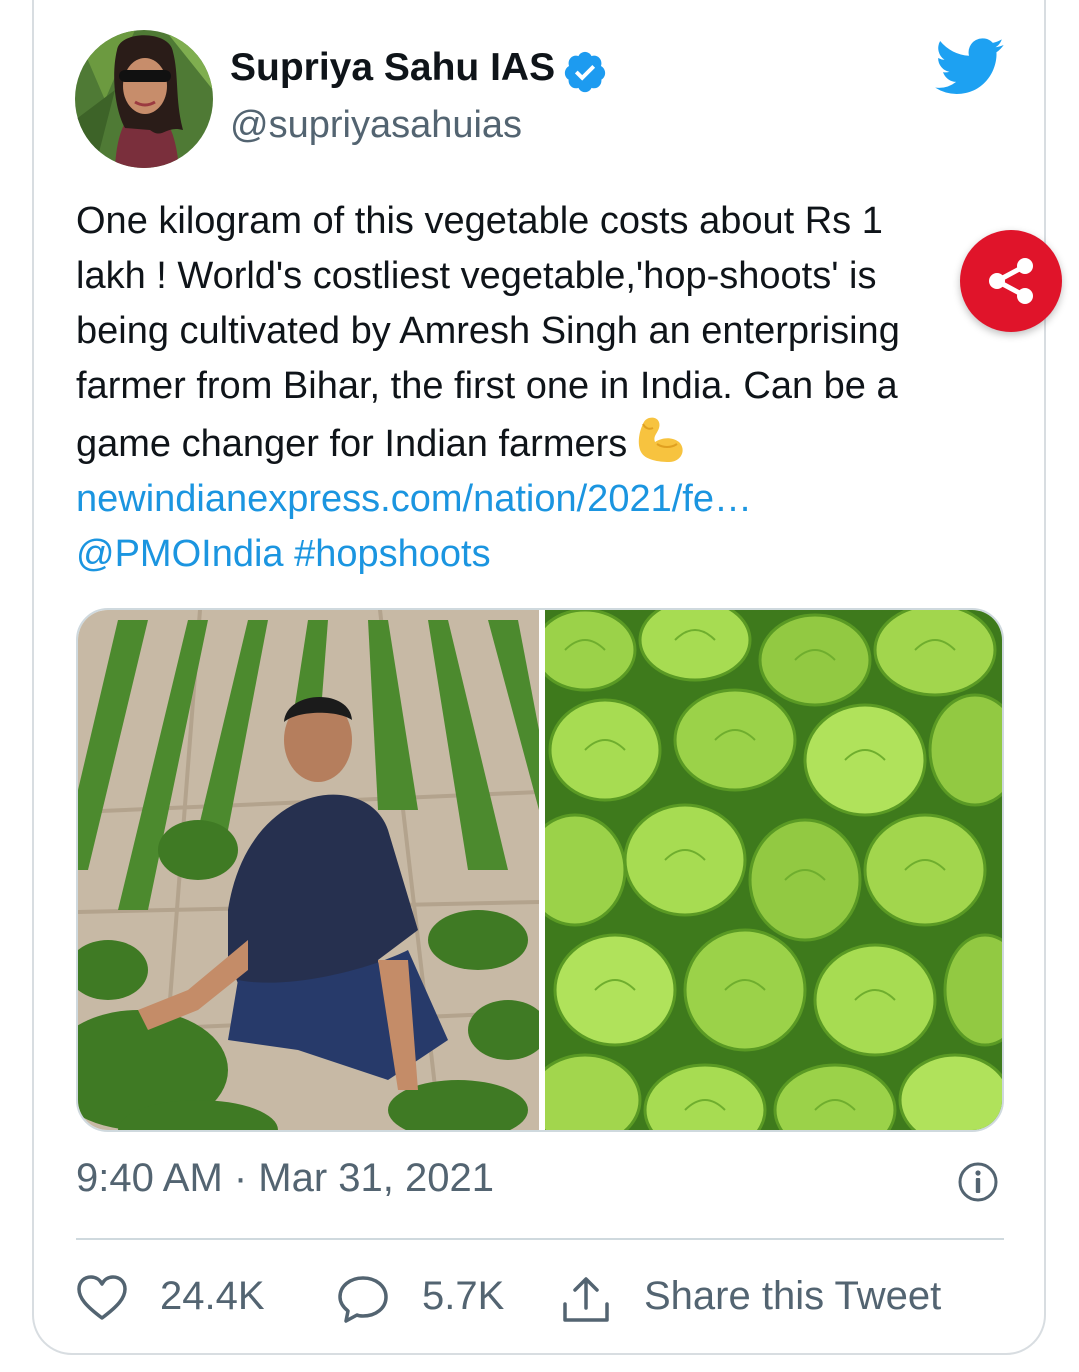 Image resolution: width=1079 pixels, height=1372 pixels. What do you see at coordinates (793, 1296) in the screenshot?
I see `share-label: Share this Tweet` at bounding box center [793, 1296].